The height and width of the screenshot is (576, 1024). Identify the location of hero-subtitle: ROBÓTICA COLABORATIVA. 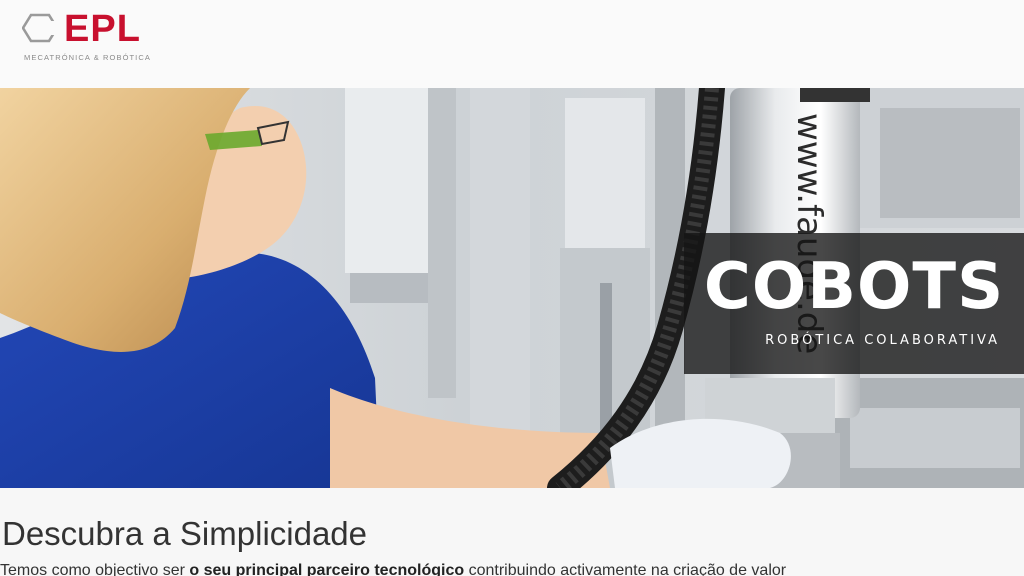
(882, 340).